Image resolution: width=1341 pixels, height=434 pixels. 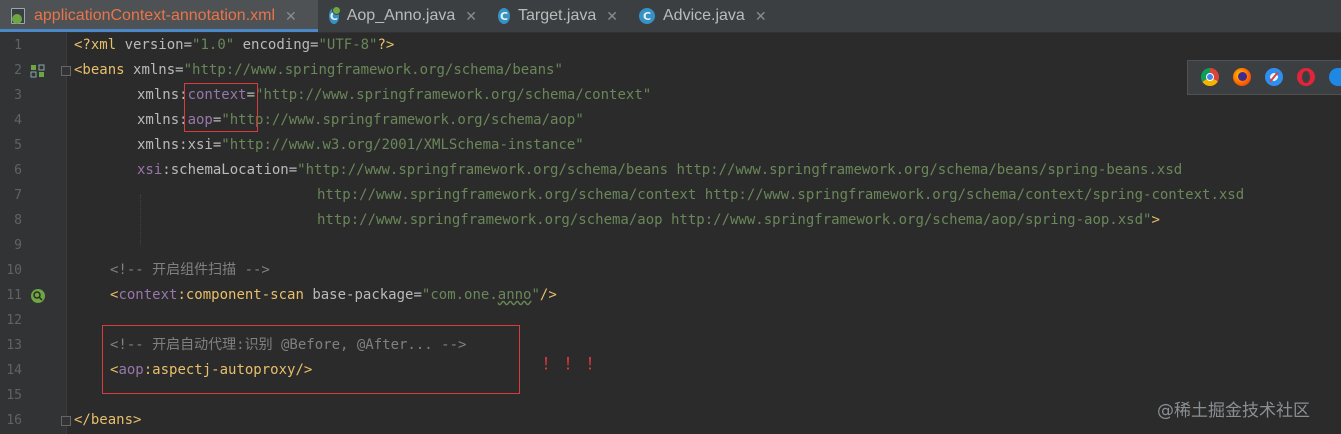 I want to click on tab-applicationcontext-annotation-xml: applicationContext-annotation.xml ✕, so click(x=159, y=16).